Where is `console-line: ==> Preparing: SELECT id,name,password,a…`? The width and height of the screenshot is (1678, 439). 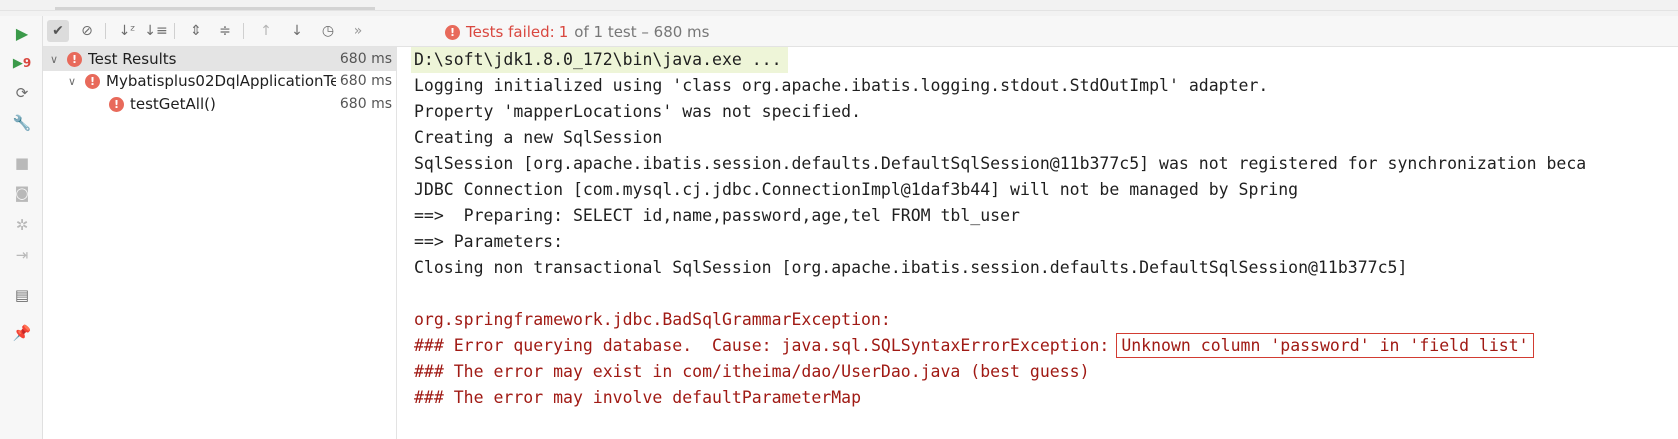
console-line: ==> Preparing: SELECT id,name,password,a… is located at coordinates (717, 215).